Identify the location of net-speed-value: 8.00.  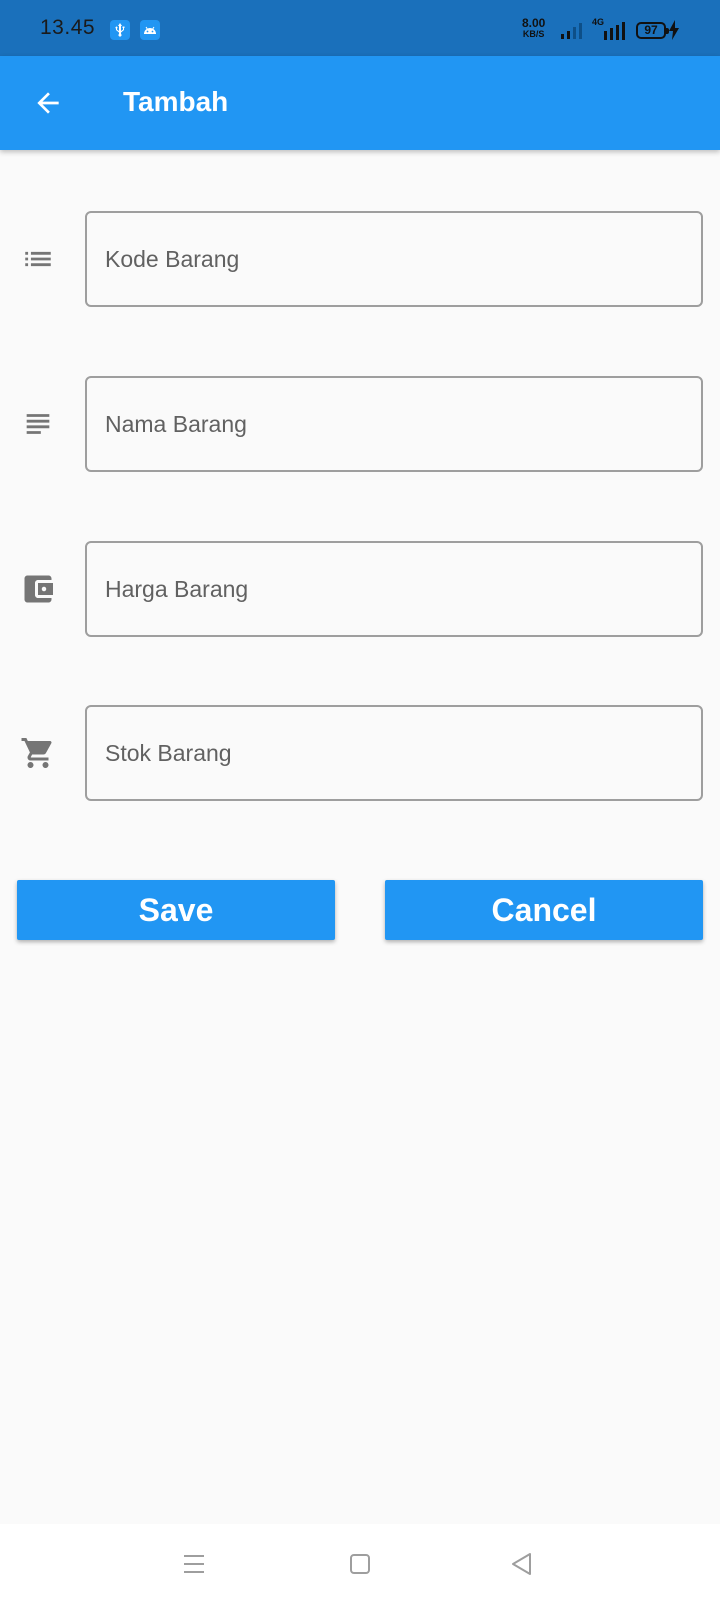
(534, 23).